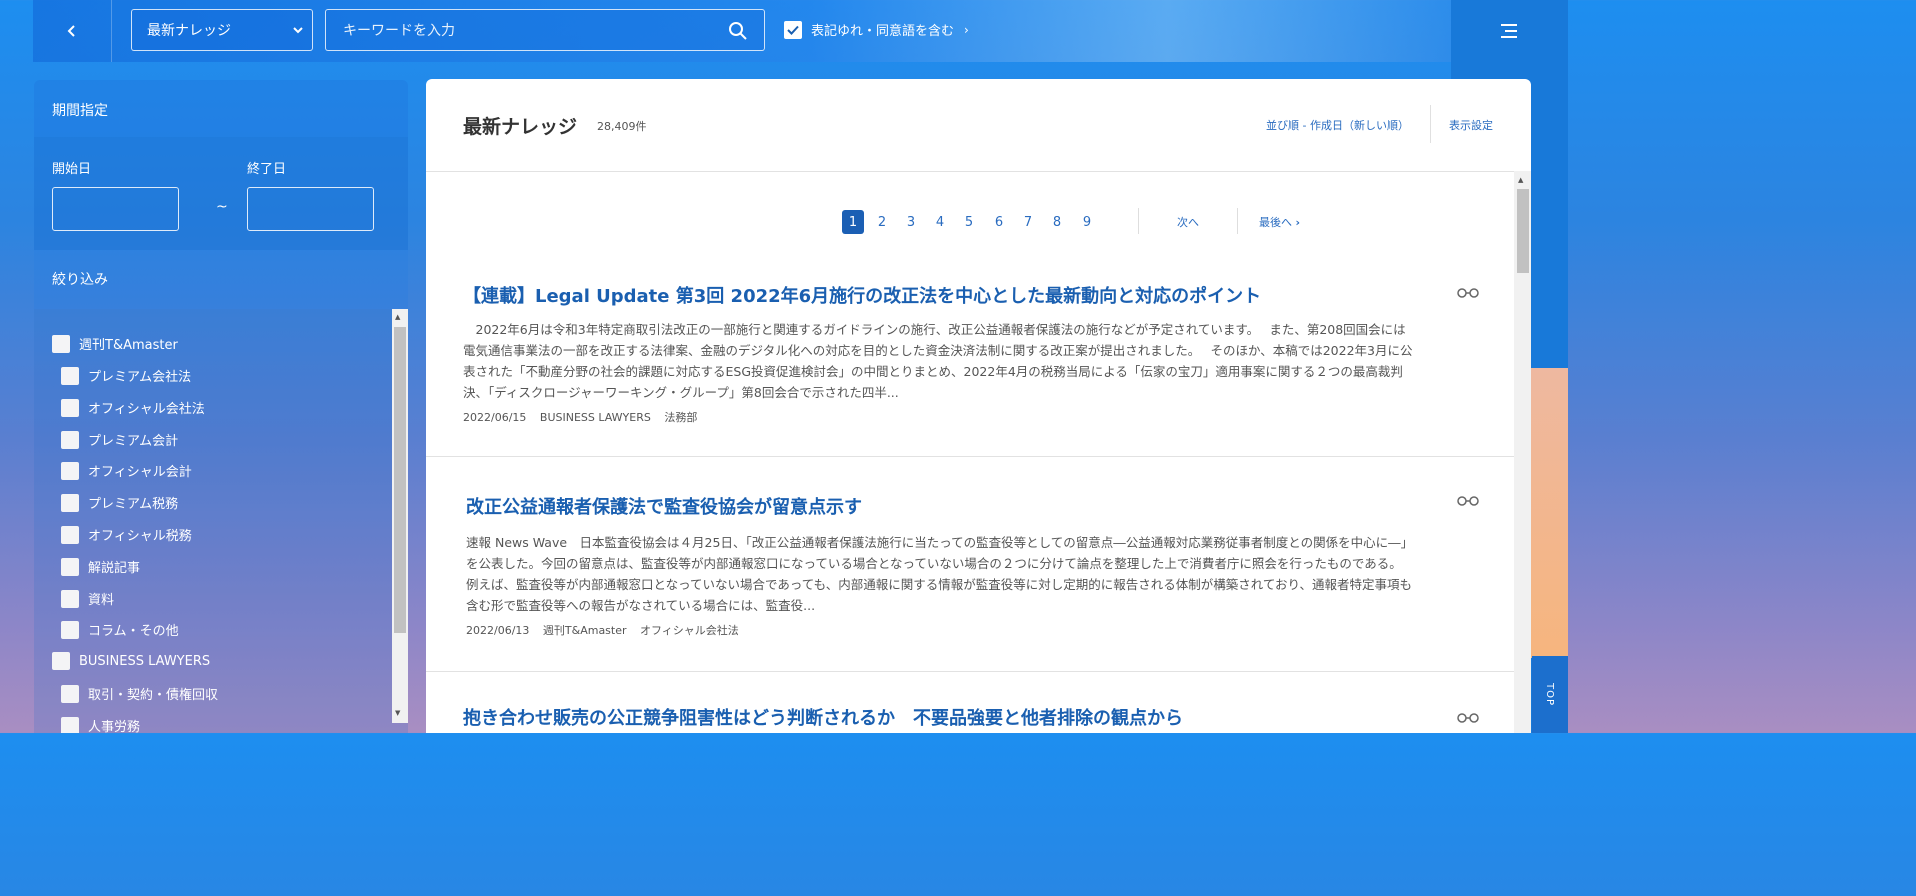 This screenshot has width=1916, height=896. Describe the element at coordinates (115, 209) in the screenshot. I see `start-date-input` at that location.